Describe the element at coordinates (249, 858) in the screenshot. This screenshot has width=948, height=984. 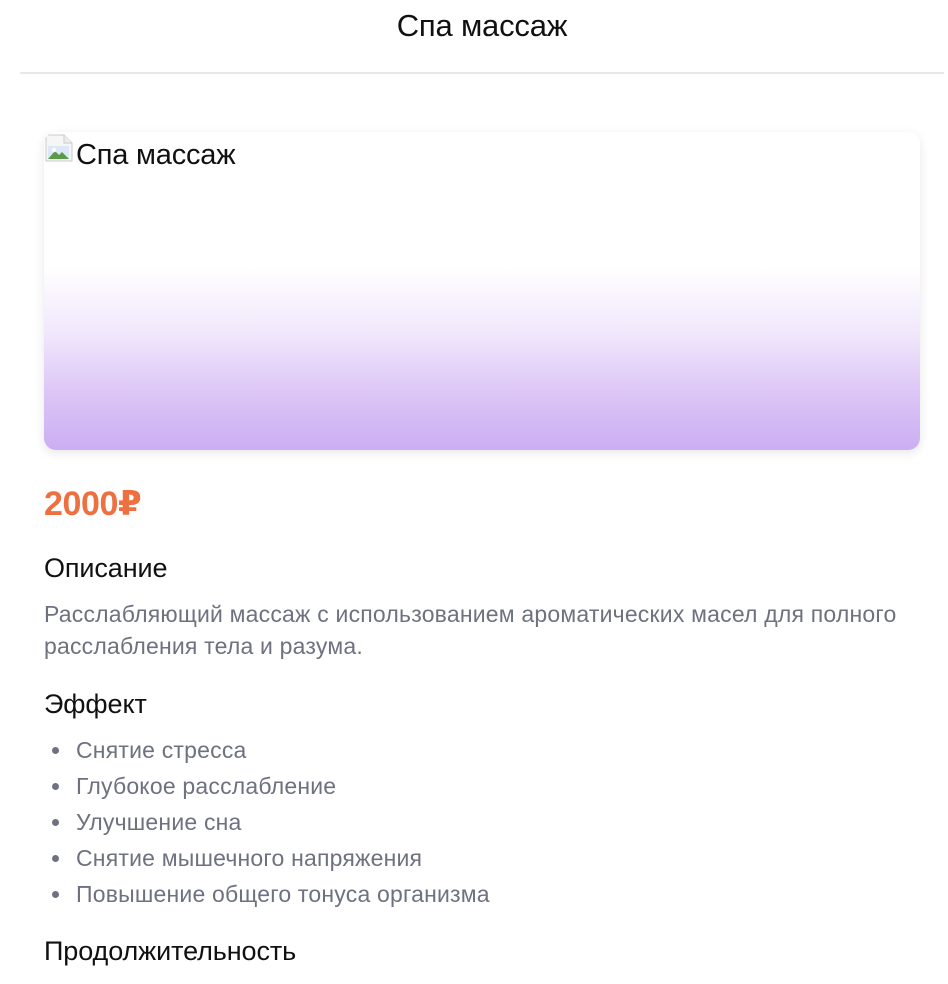
I see `effect-item-label: Снятие мышечного напряжения` at that location.